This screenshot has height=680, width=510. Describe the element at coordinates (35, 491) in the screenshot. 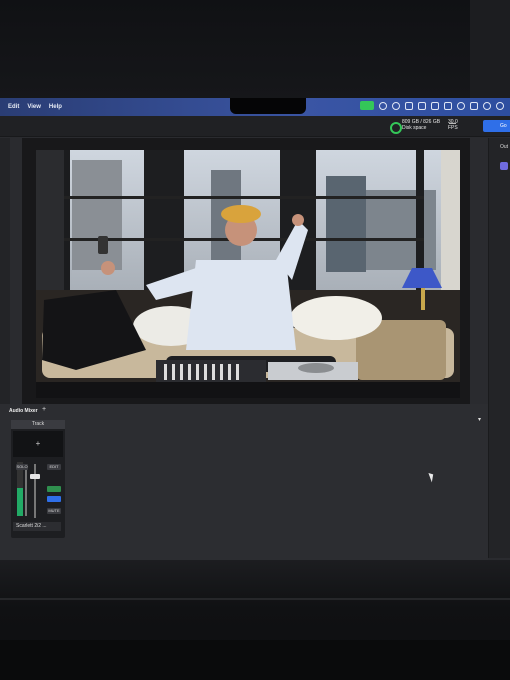

I see `volume-fader-track` at that location.